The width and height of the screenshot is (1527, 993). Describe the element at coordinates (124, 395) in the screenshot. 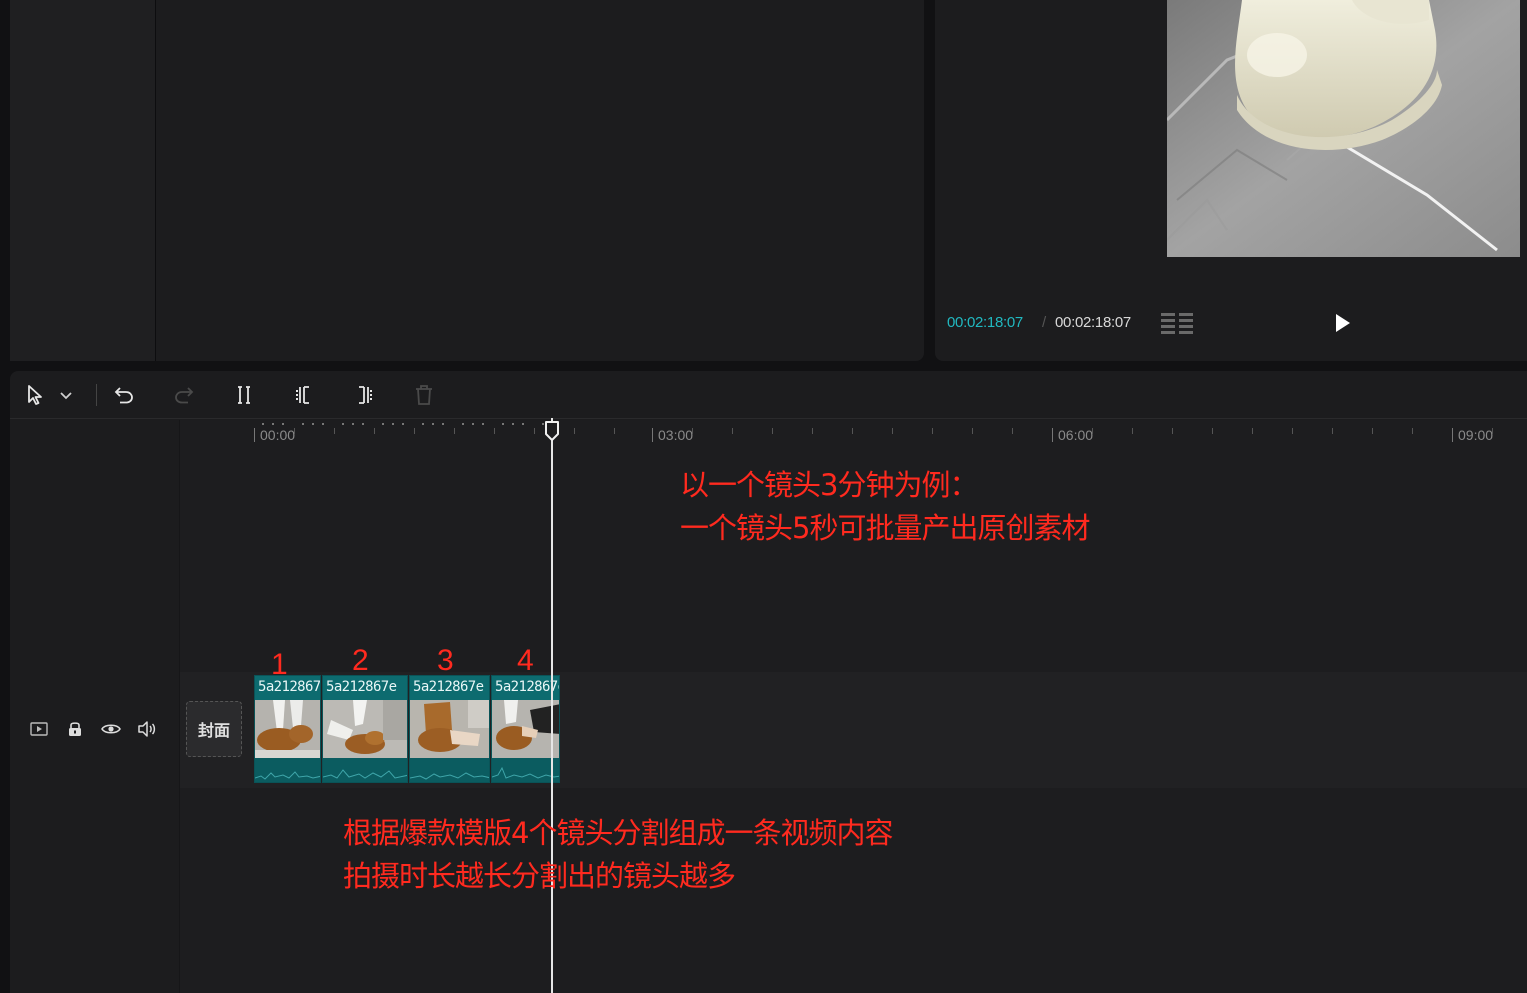

I see `undo-icon` at that location.